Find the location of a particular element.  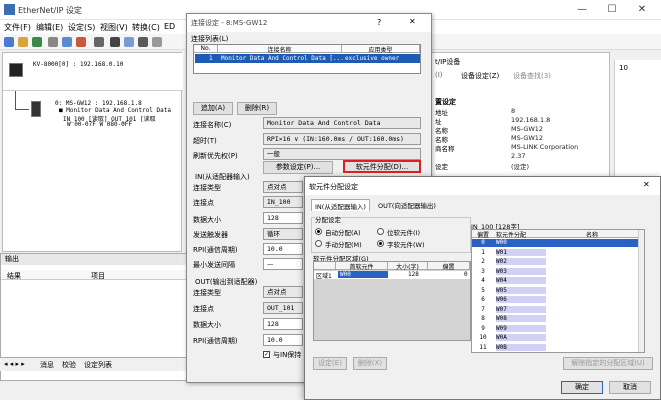

map-row: 10 W0A is located at coordinates (555, 338).